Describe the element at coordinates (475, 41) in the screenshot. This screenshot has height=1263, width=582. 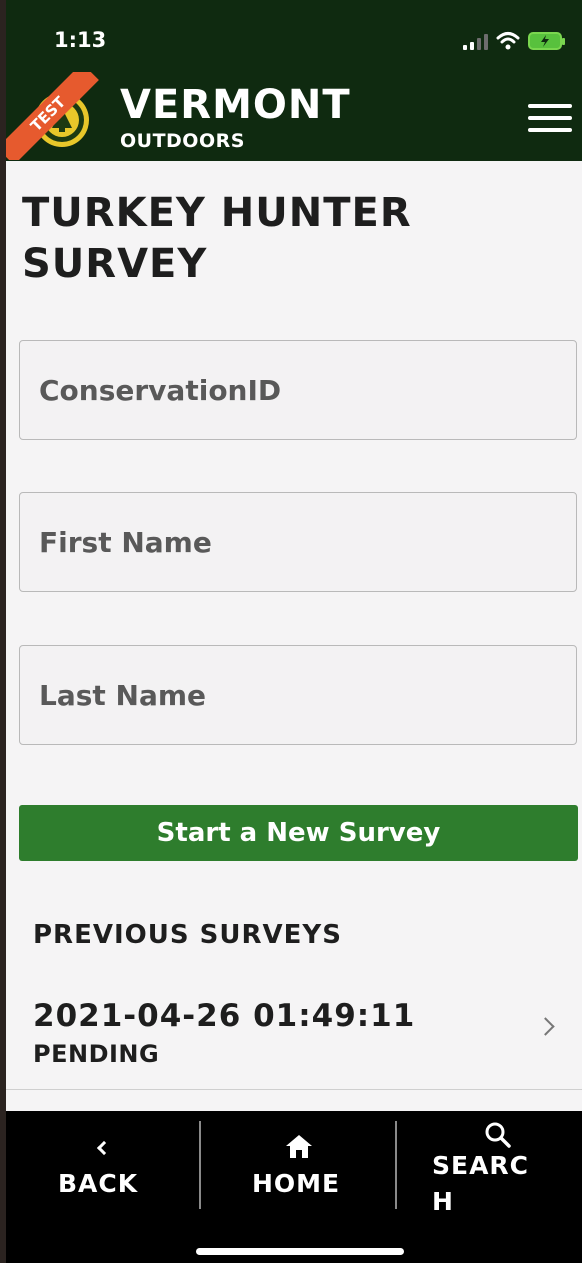
I see `cellular-signal-icon` at that location.